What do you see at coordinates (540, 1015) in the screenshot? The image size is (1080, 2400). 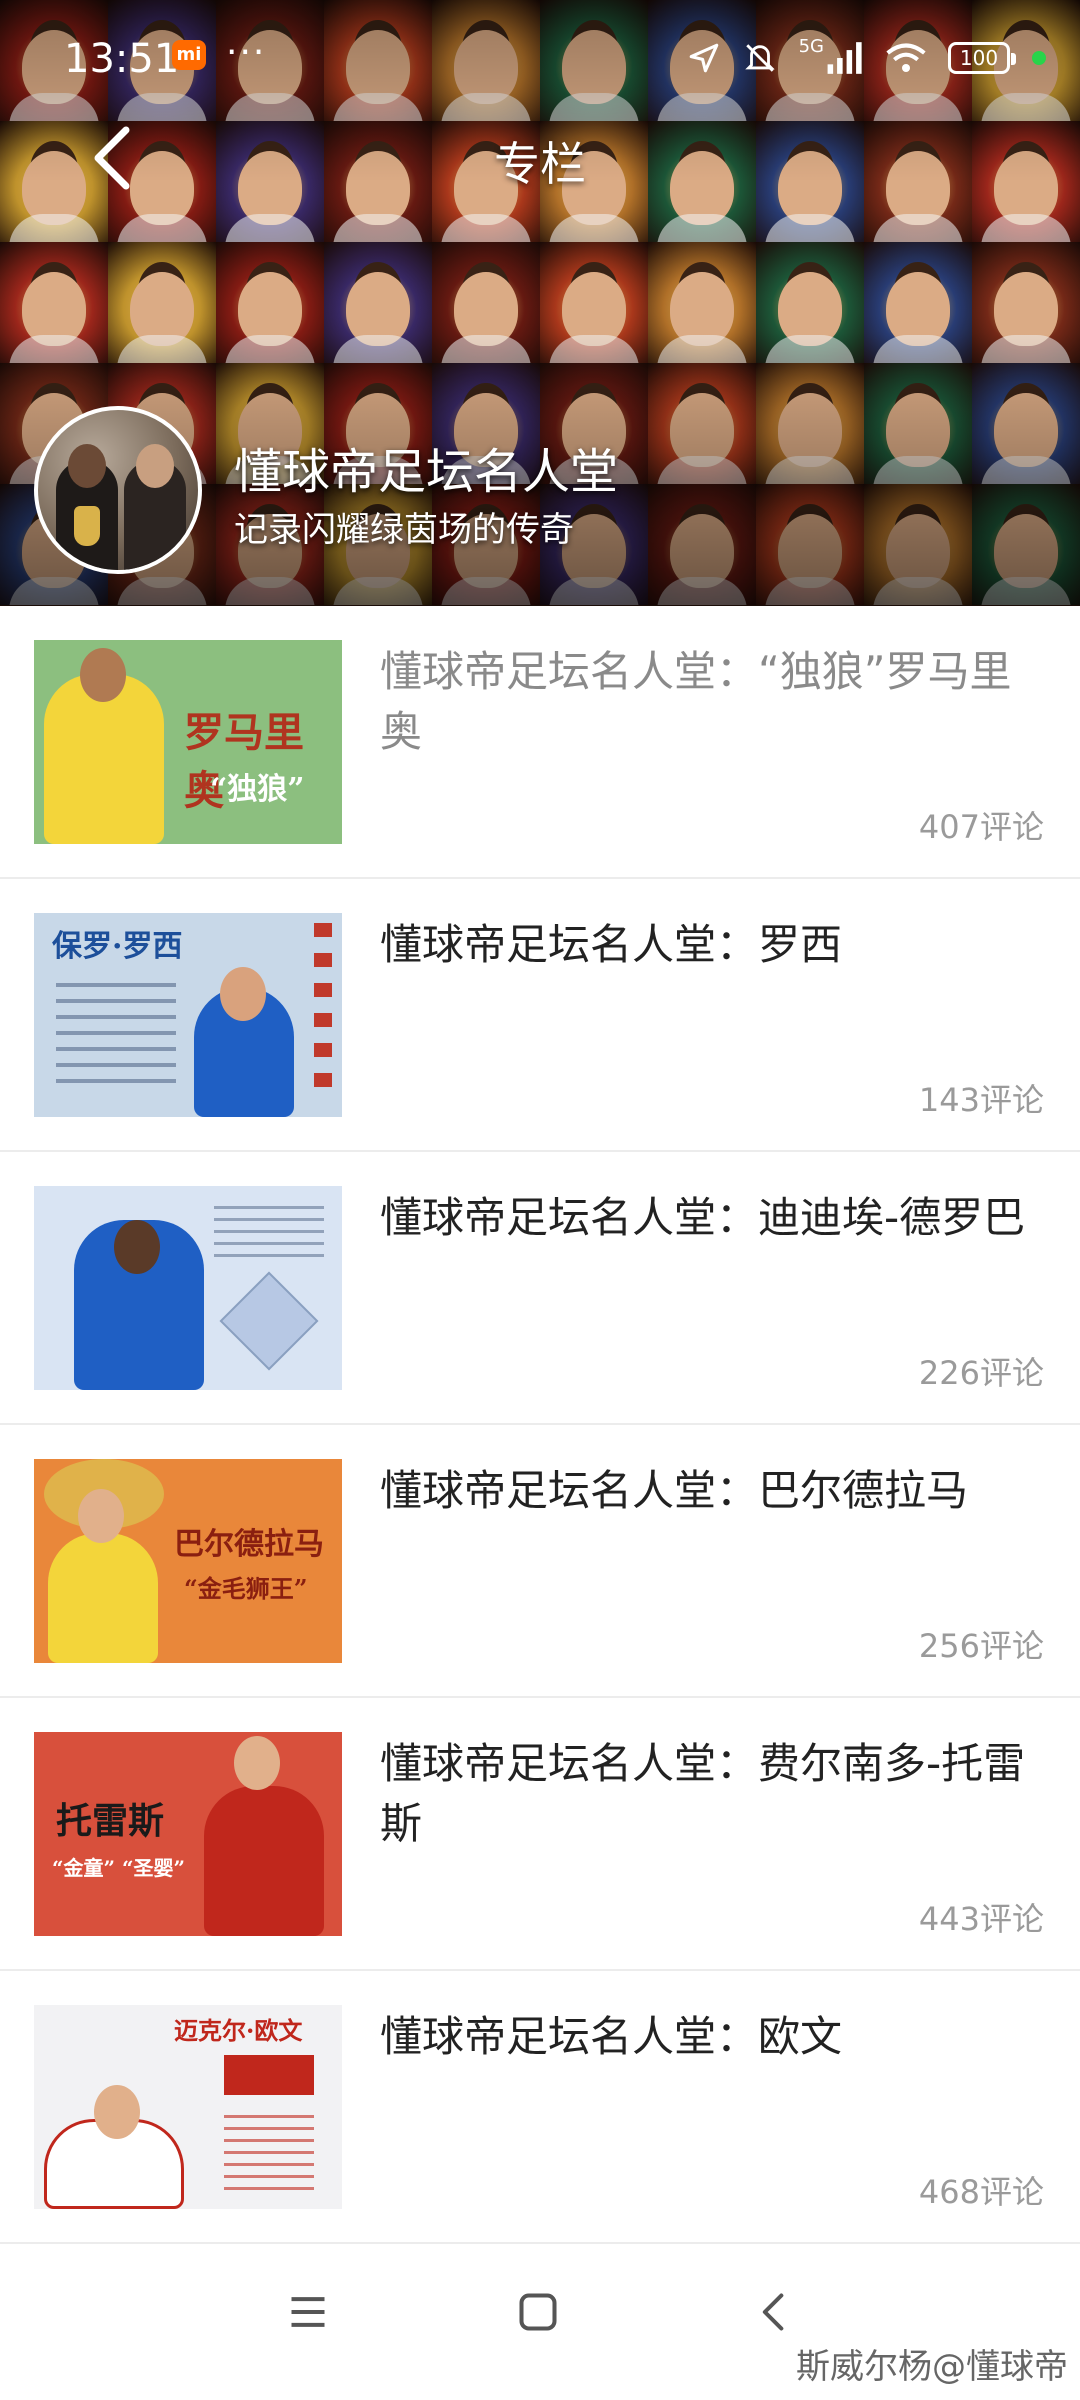 I see `article-item-rossi: 保罗·罗西 懂球帝足坛名人堂：罗西 143评论` at bounding box center [540, 1015].